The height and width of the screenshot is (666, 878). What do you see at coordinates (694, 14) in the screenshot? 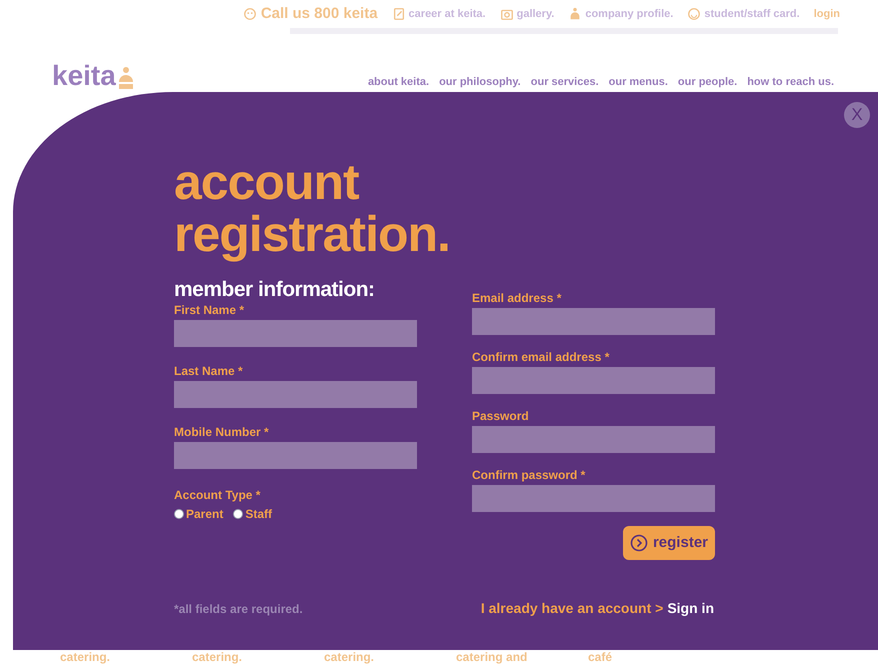
I see `smiley-icon` at bounding box center [694, 14].